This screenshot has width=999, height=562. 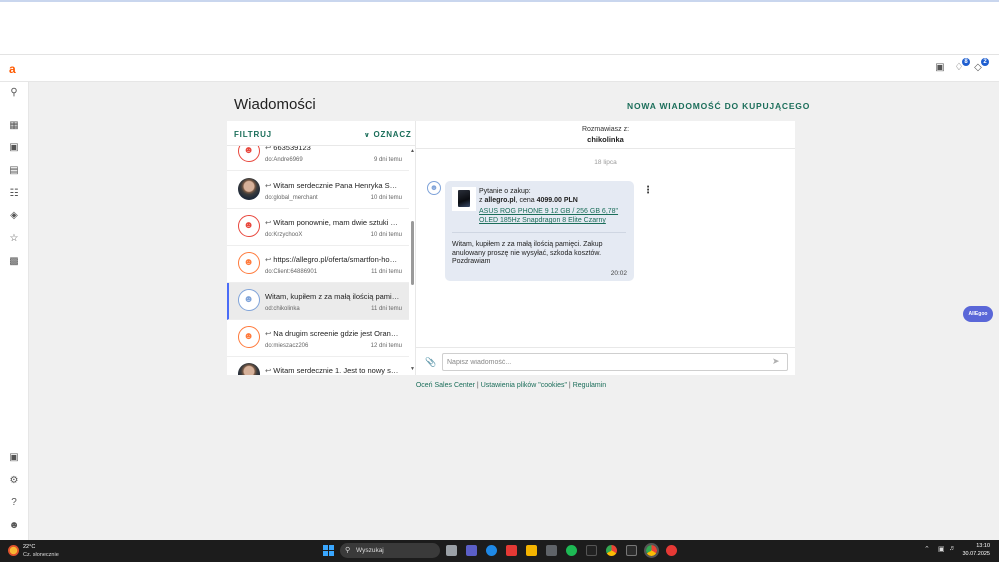 What do you see at coordinates (978, 314) in the screenshot?
I see `floating-assistant-button: AllEgoo` at bounding box center [978, 314].